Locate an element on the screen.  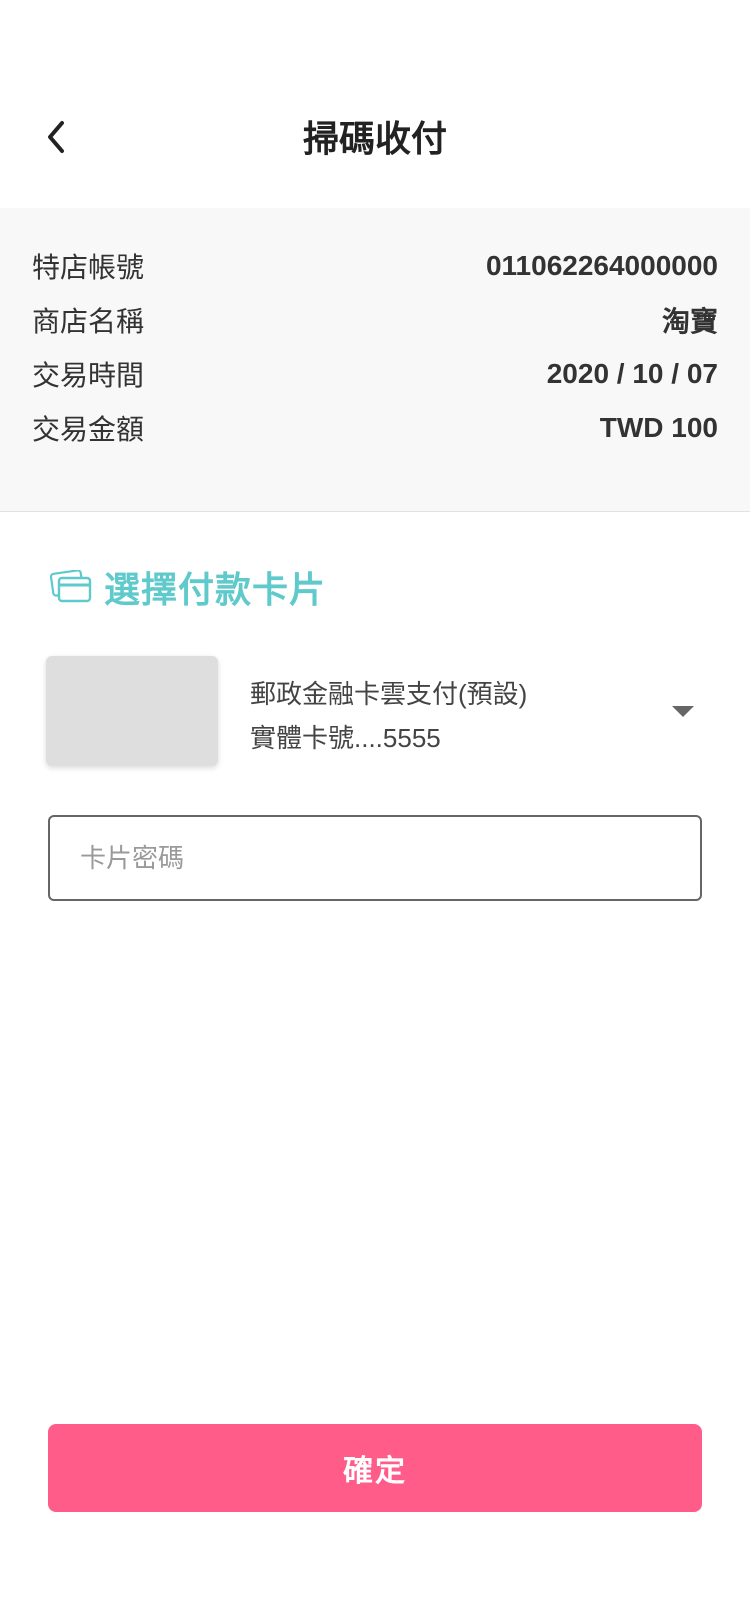
card-thumbnail is located at coordinates (132, 711).